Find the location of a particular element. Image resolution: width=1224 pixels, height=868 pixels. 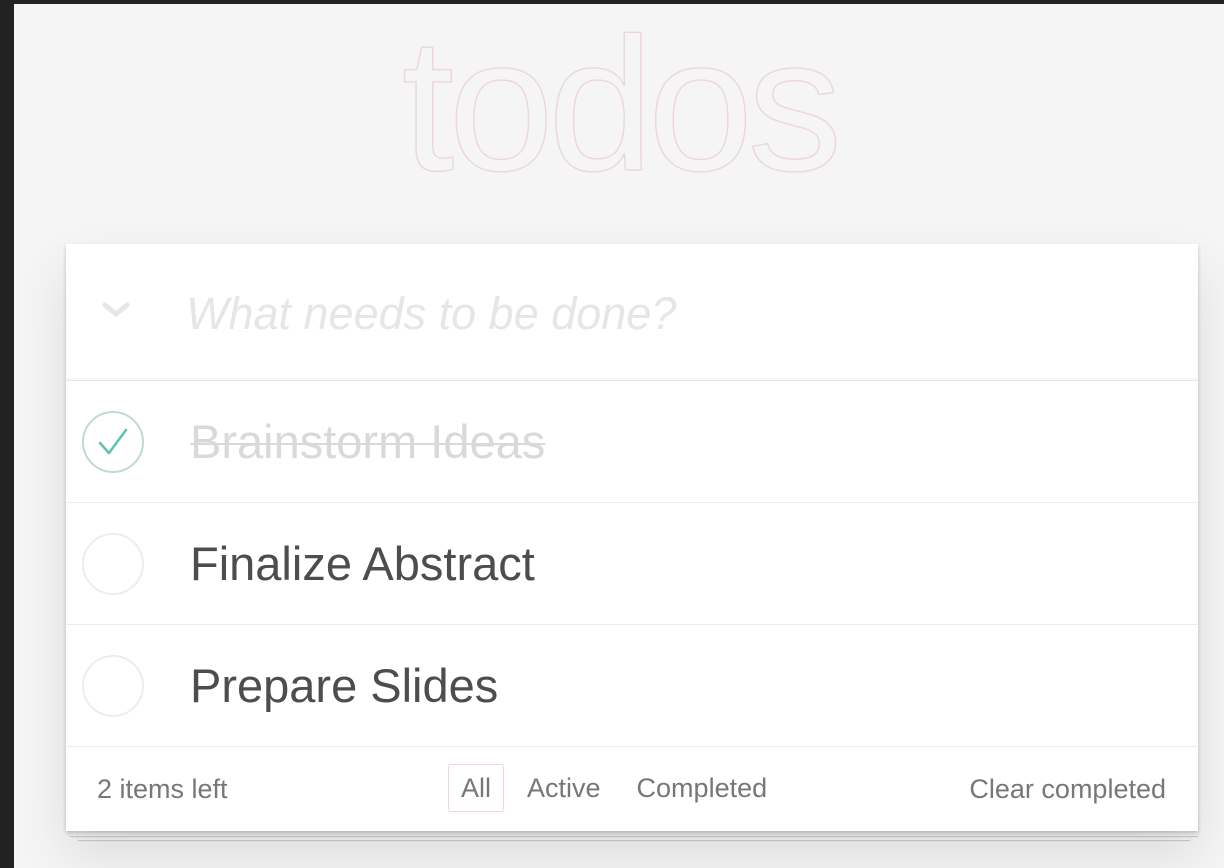

filter-active: Active is located at coordinates (564, 788).